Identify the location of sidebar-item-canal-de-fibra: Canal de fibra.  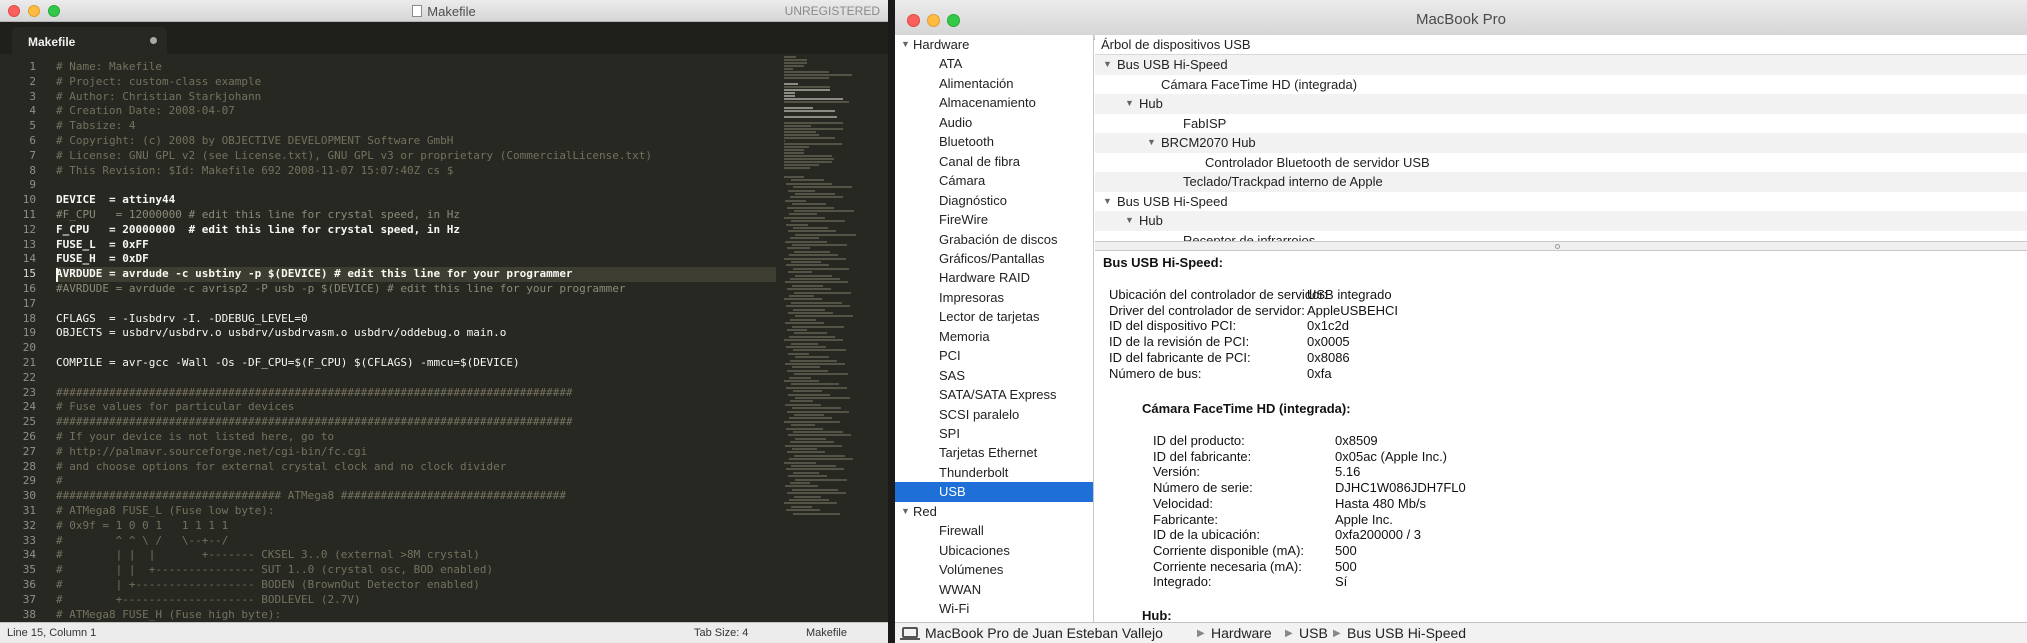
(994, 161).